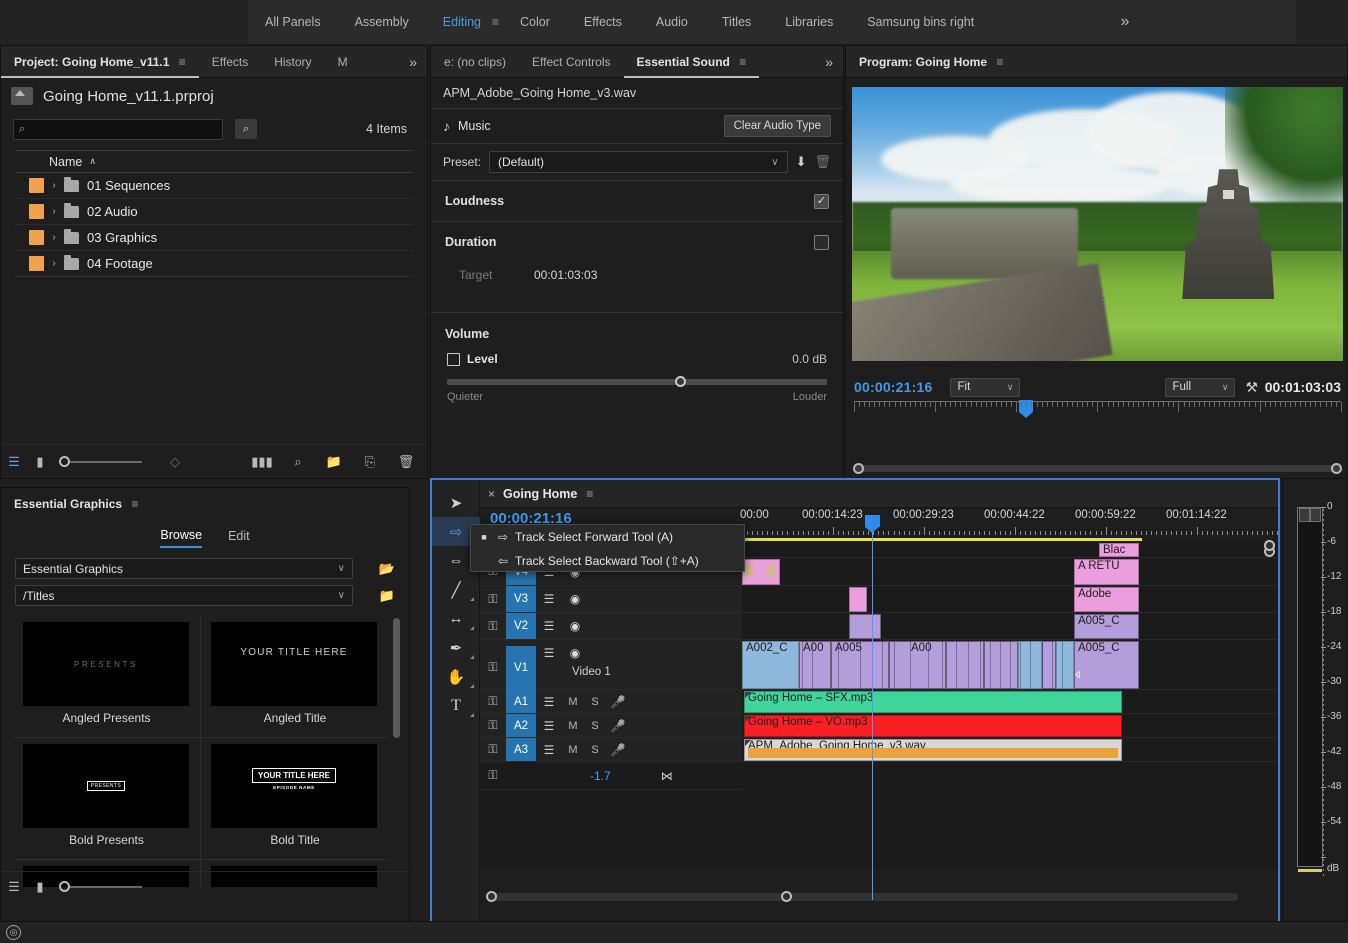 This screenshot has width=1348, height=943. I want to click on list-view-icon: ☰, so click(14, 887).